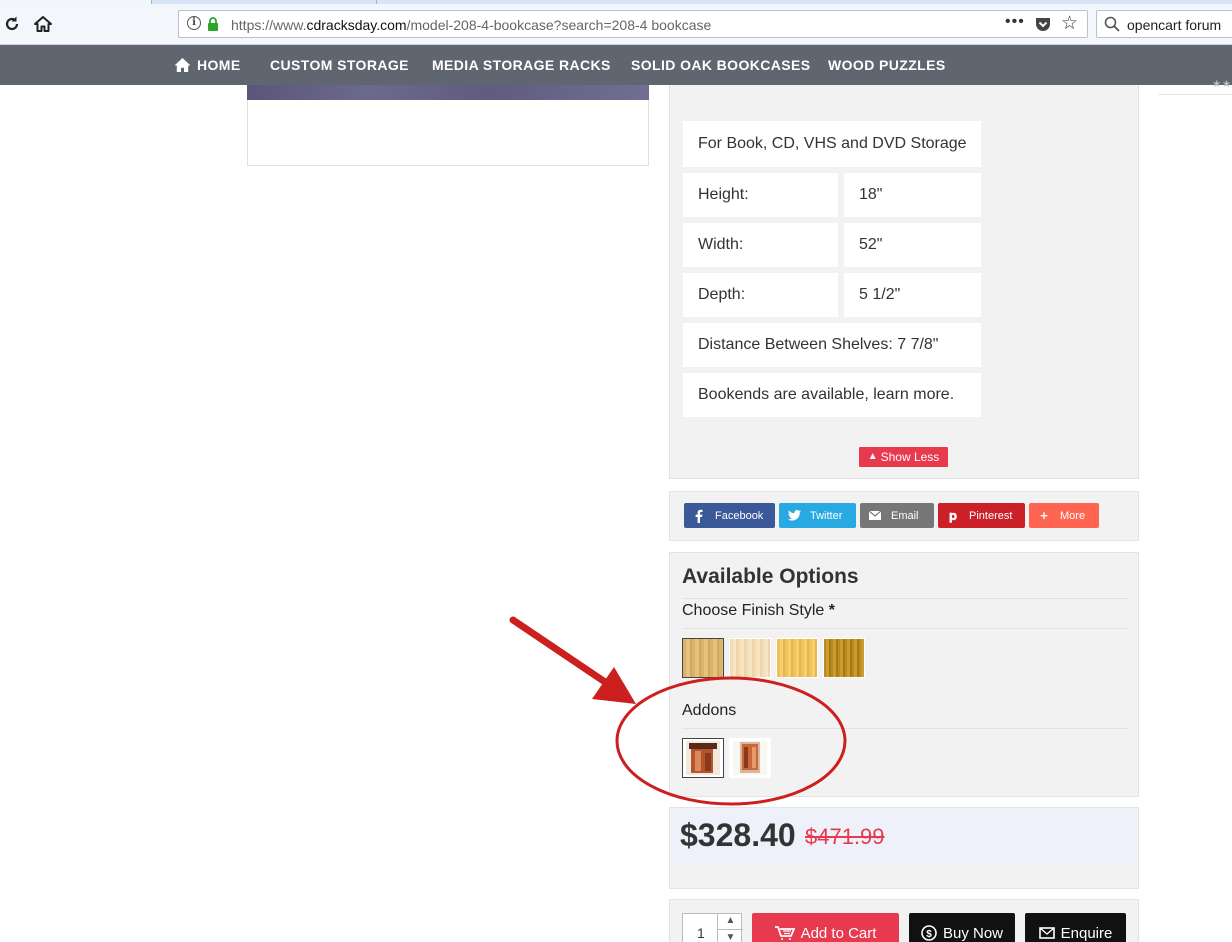  I want to click on search-icon, so click(1112, 24).